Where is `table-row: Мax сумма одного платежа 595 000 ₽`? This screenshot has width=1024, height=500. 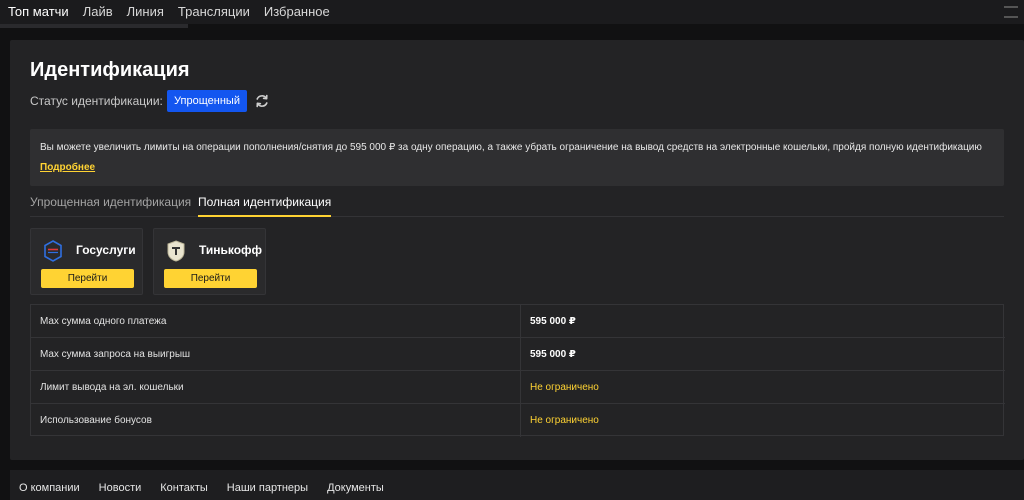 table-row: Мax сумма одного платежа 595 000 ₽ is located at coordinates (518, 321).